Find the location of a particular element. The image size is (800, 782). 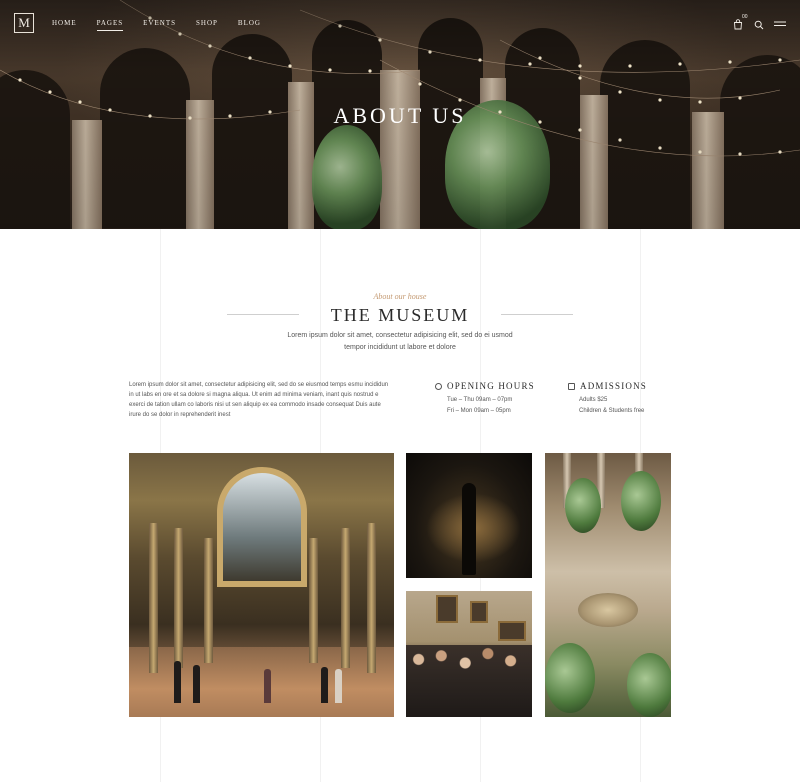

gallery-photo-hall is located at coordinates (261, 585).